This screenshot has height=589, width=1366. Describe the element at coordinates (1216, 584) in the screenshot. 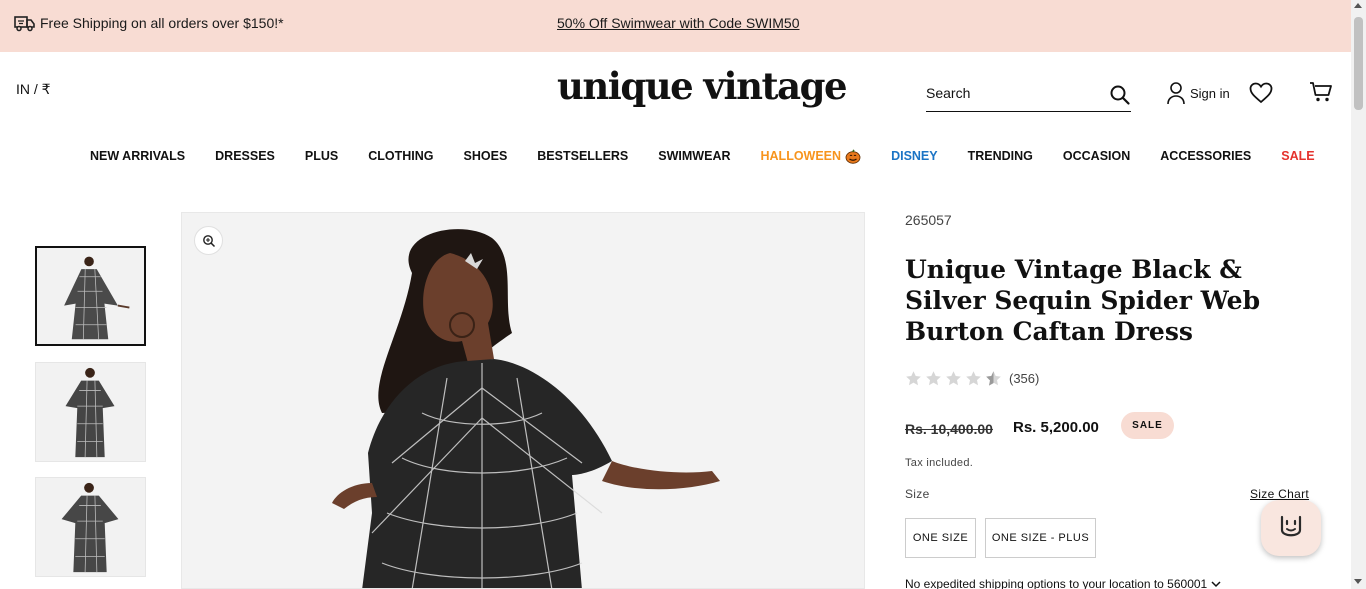

I see `chevron-down-icon` at that location.